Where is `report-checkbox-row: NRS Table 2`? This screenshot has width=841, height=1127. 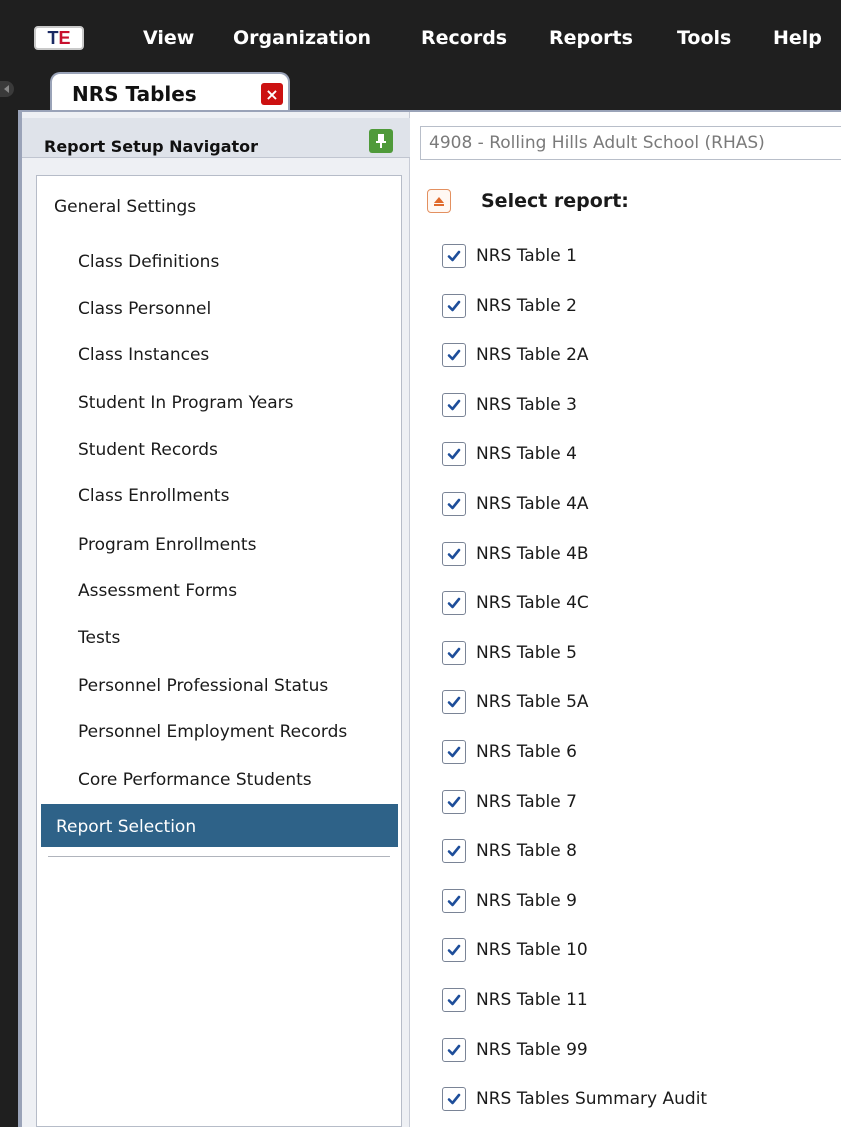 report-checkbox-row: NRS Table 2 is located at coordinates (509, 306).